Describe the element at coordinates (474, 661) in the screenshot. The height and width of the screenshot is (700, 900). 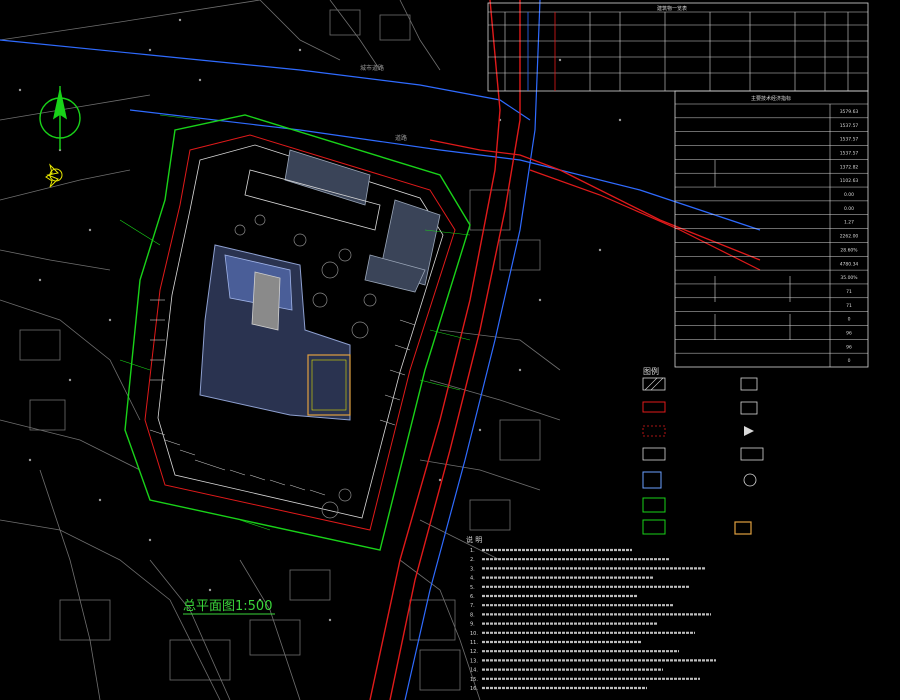
I see `note-number: 13.` at that location.